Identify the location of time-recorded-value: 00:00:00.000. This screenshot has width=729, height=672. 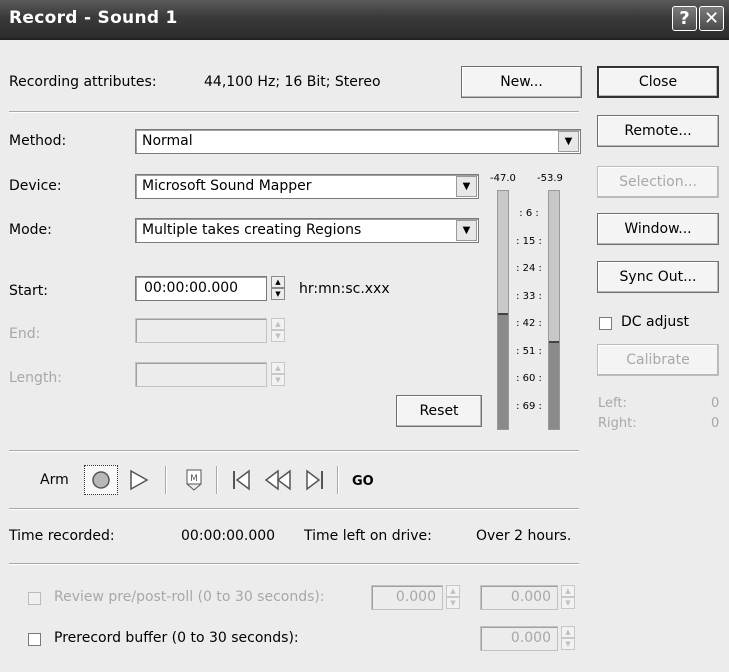
(228, 536).